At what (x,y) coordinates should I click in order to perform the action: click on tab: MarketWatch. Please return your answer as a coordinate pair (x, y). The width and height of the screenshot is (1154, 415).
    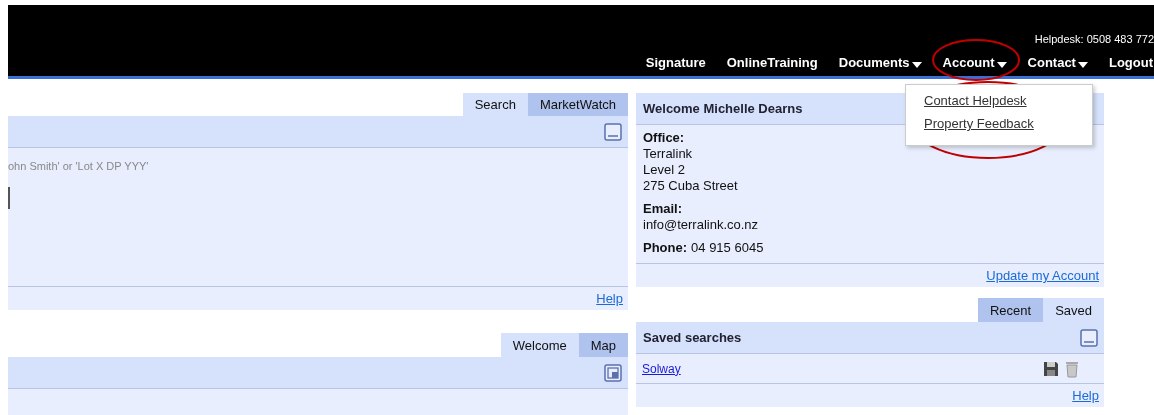
    Looking at the image, I should click on (577, 104).